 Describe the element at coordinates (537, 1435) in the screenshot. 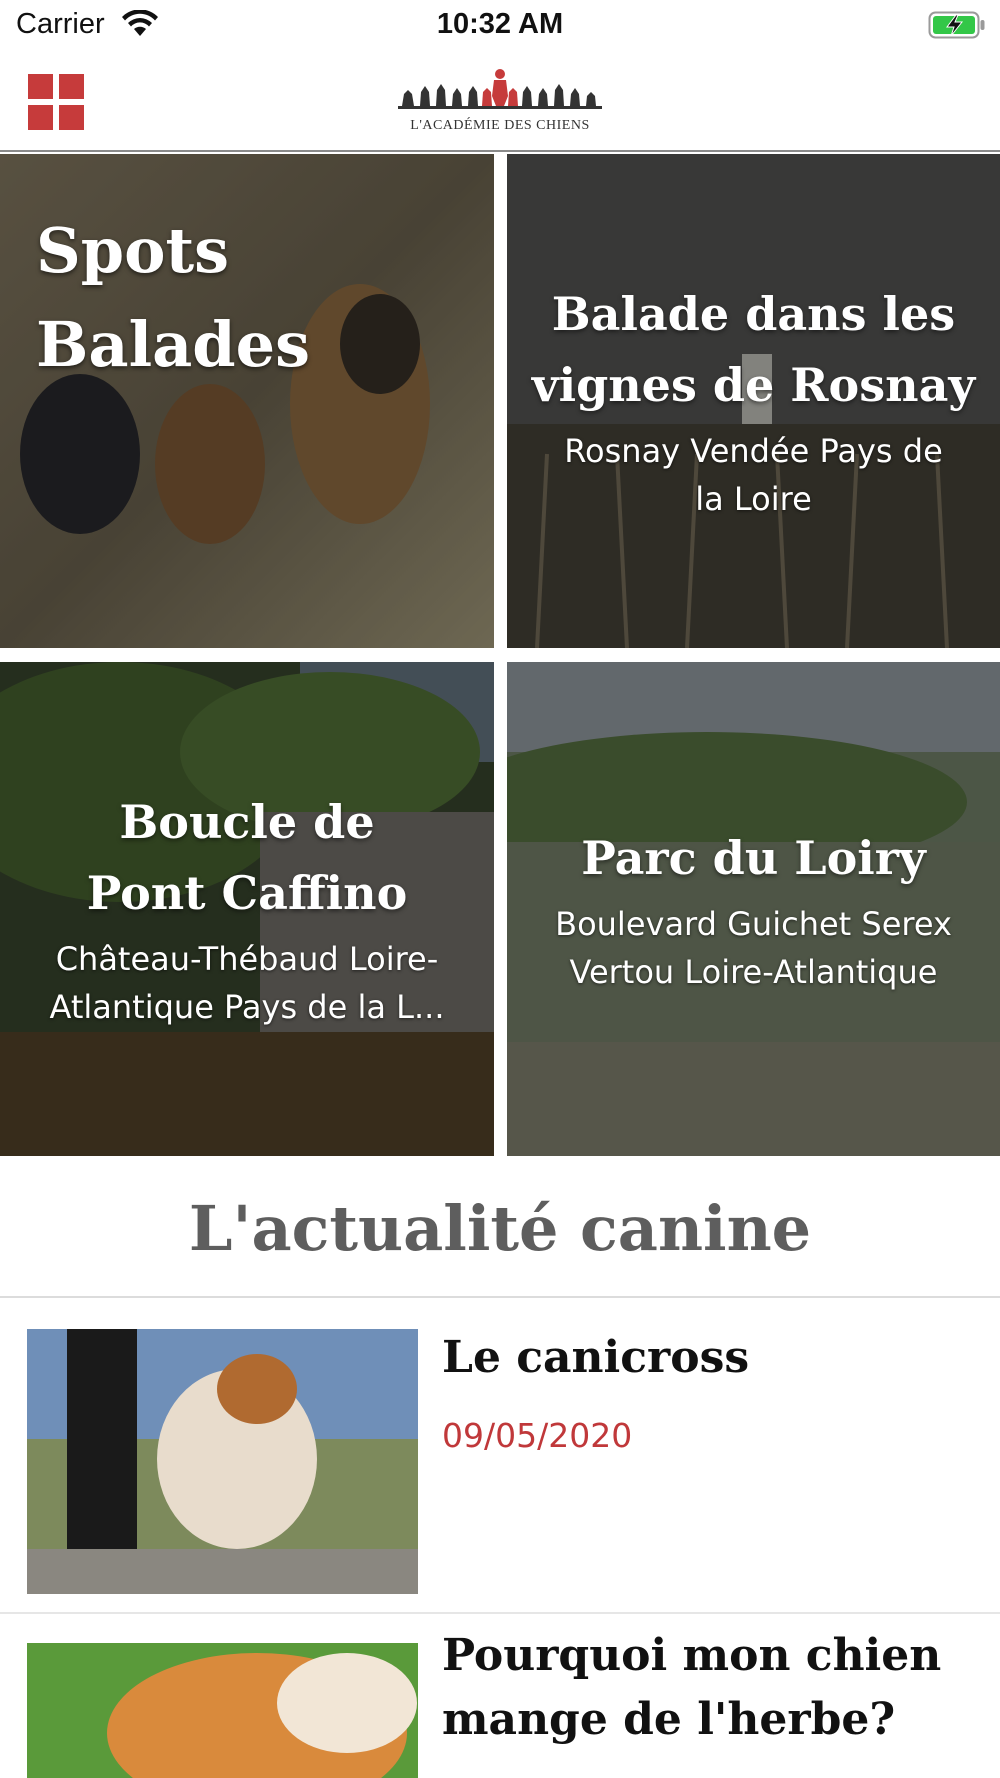

I see `news-date: 09/05/2020` at that location.